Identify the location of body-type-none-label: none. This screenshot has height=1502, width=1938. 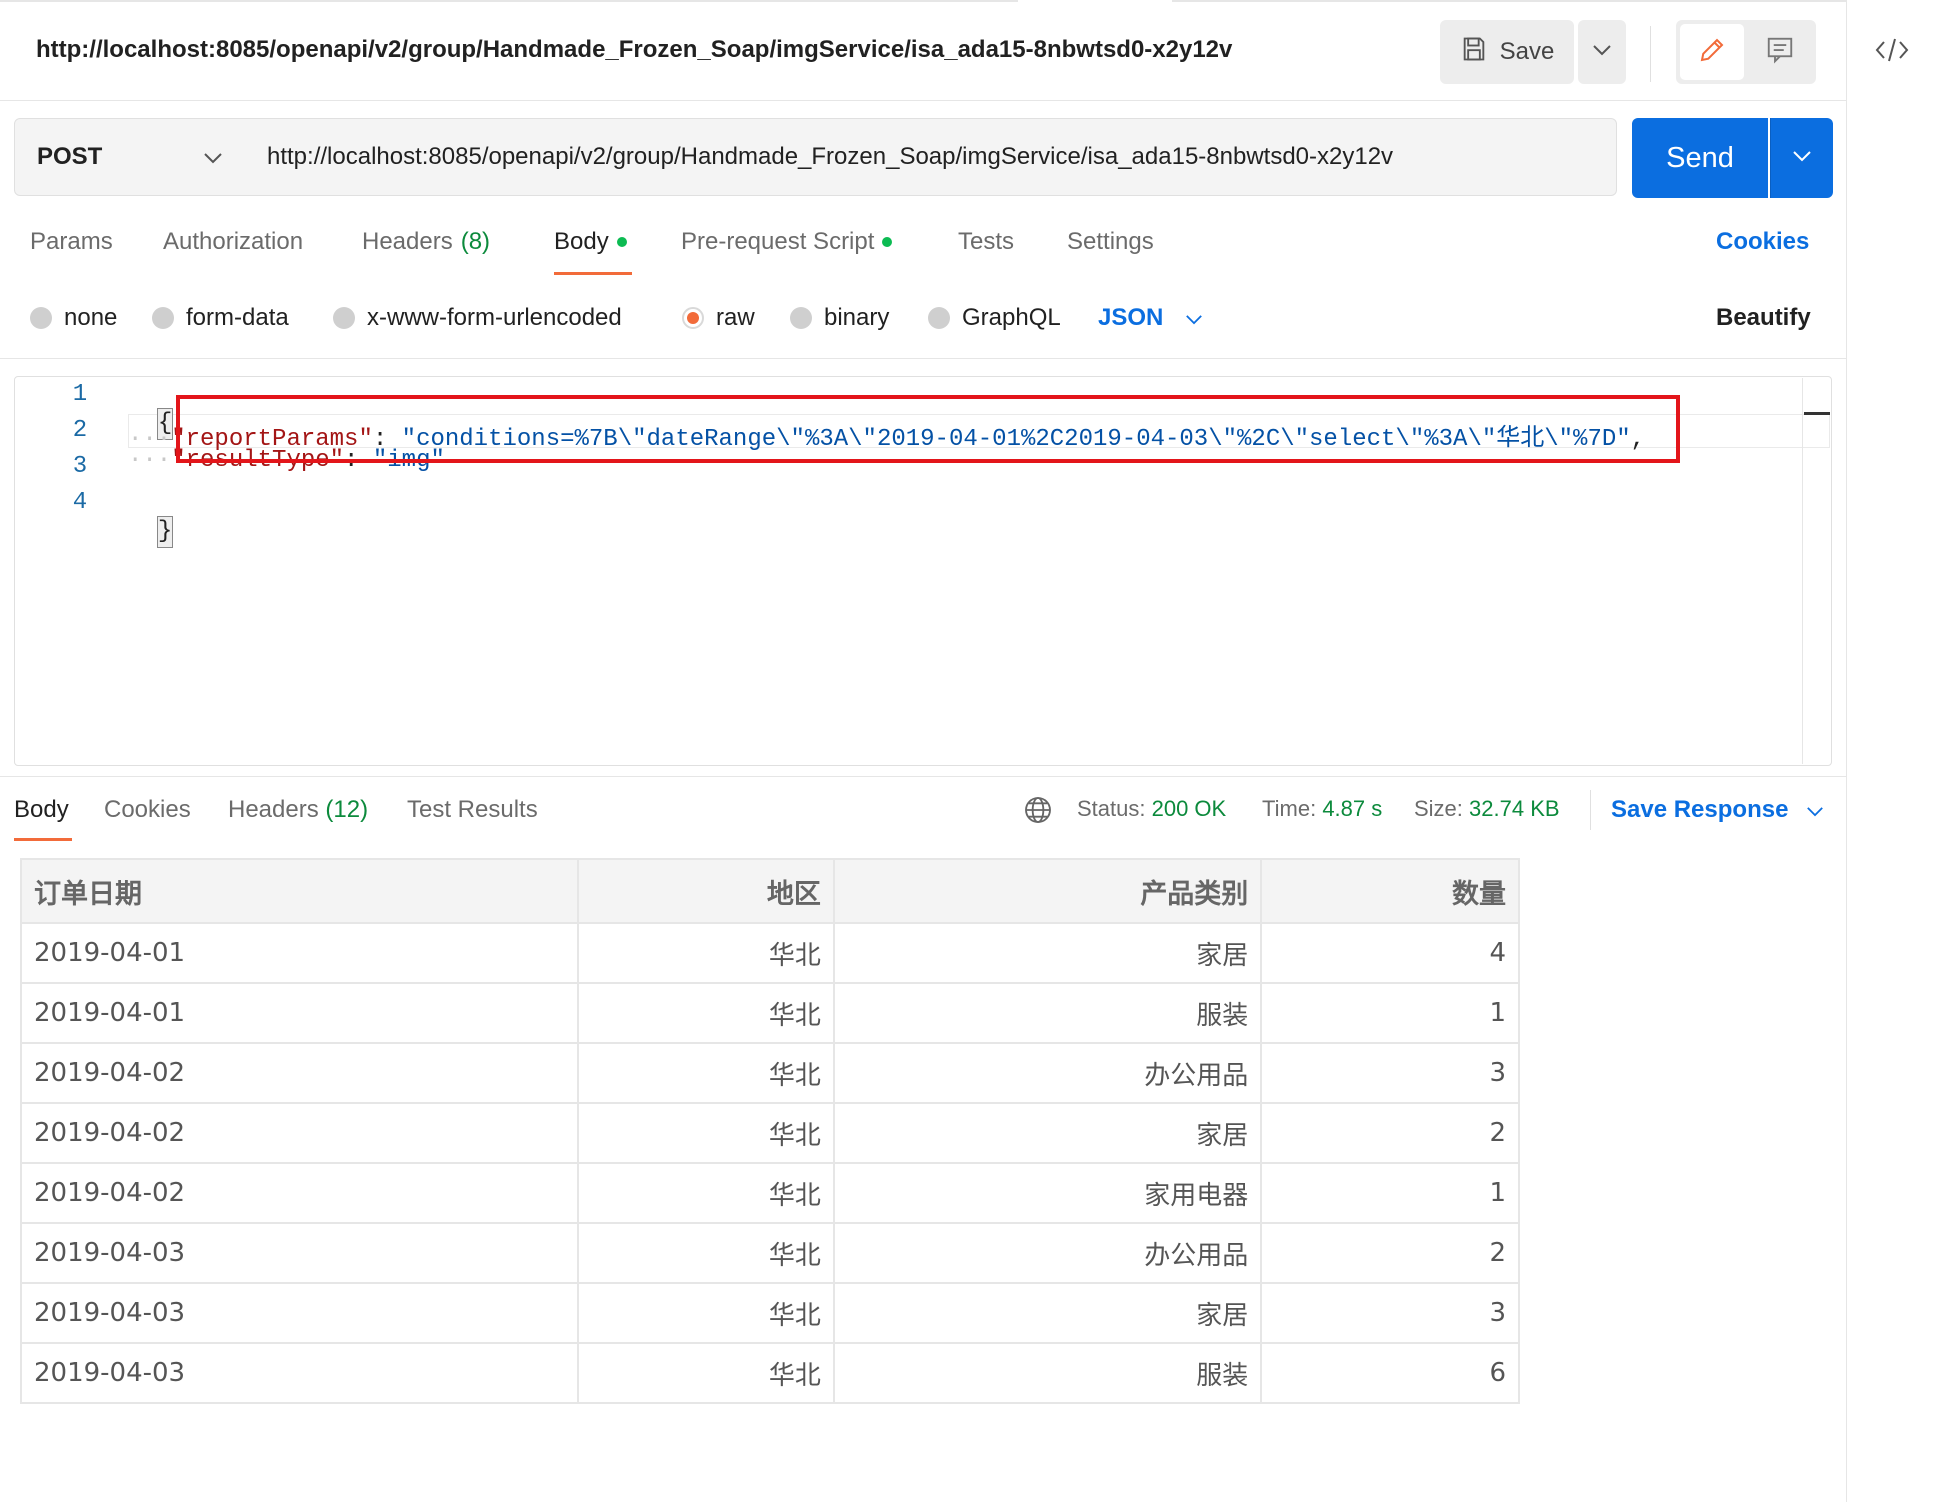
(91, 317).